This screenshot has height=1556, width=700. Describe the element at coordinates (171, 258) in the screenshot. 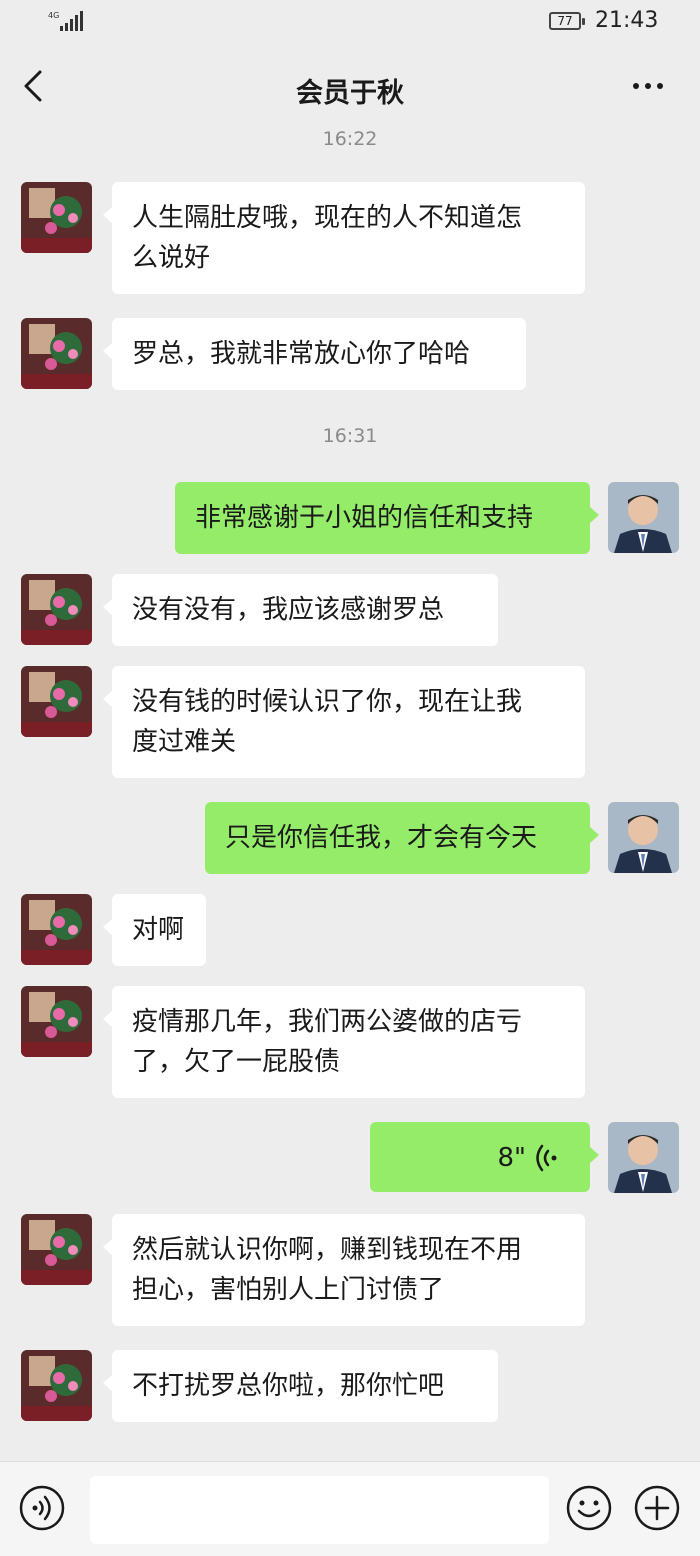

I see `message-line: 么说好` at that location.